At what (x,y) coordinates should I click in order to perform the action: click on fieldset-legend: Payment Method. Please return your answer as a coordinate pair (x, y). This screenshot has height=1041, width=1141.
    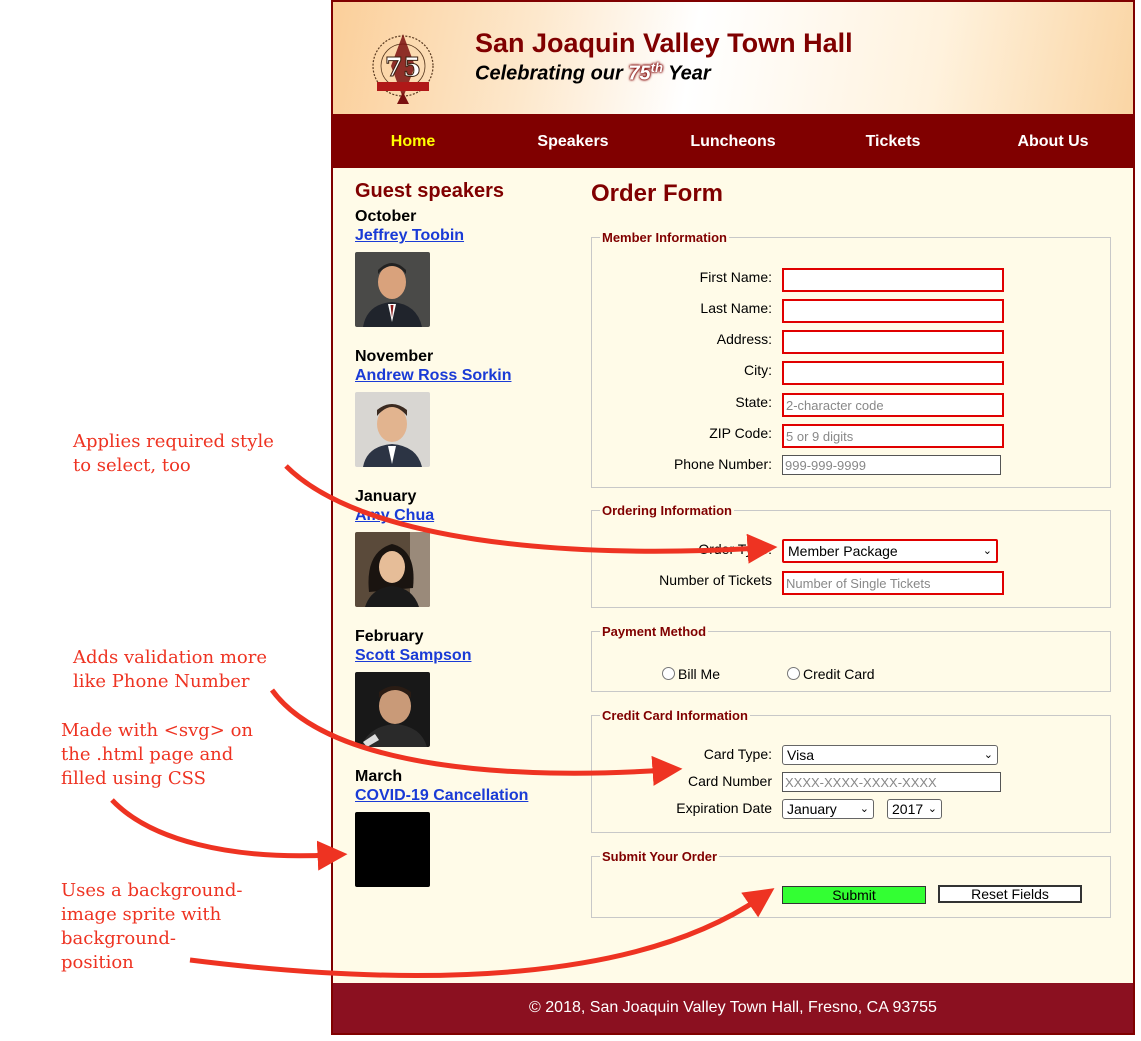
    Looking at the image, I should click on (654, 631).